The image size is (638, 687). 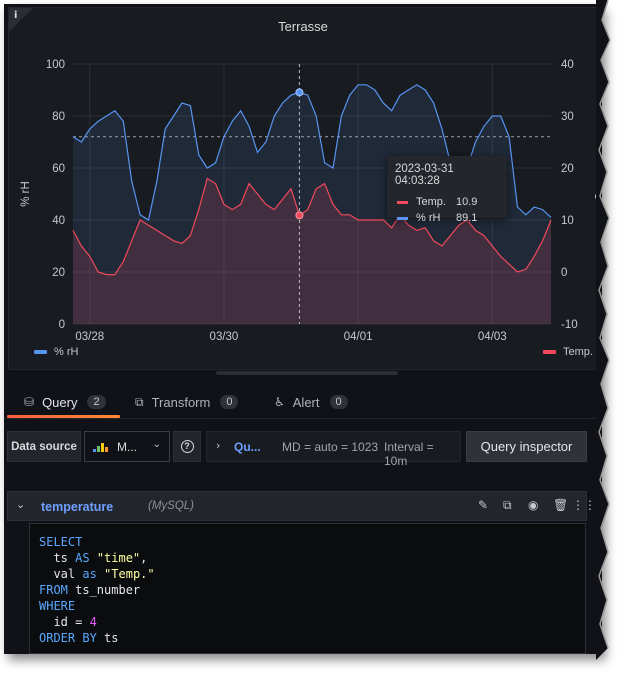 I want to click on duplicate-icon: ⧉, so click(x=507, y=505).